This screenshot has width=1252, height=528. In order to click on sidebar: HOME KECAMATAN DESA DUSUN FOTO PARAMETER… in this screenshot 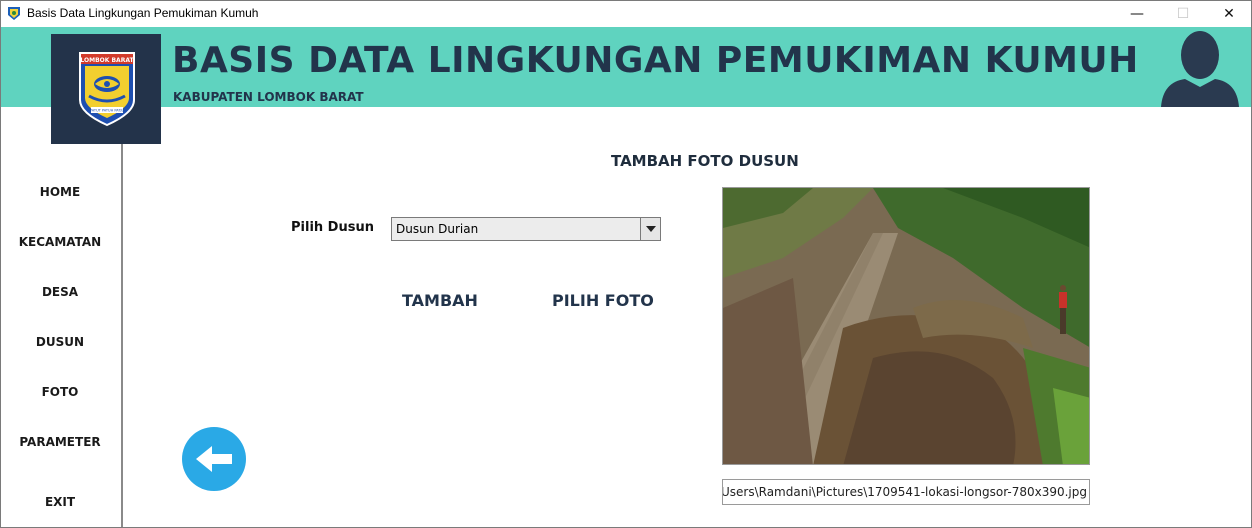, I will do `click(62, 335)`.